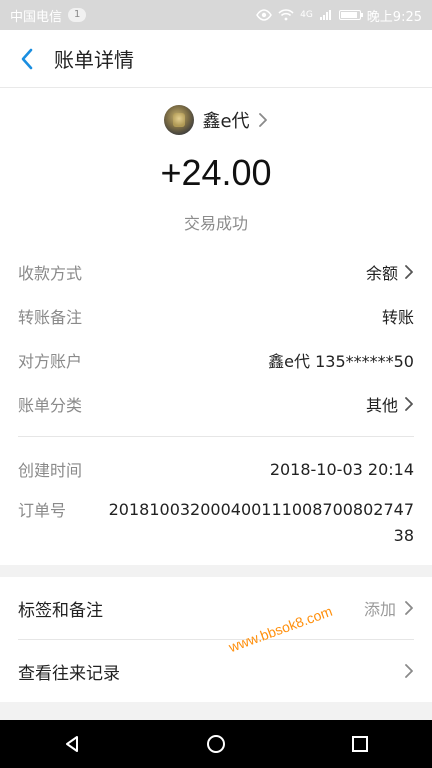 This screenshot has width=432, height=768. Describe the element at coordinates (379, 609) in the screenshot. I see `menu-action: 添加` at that location.